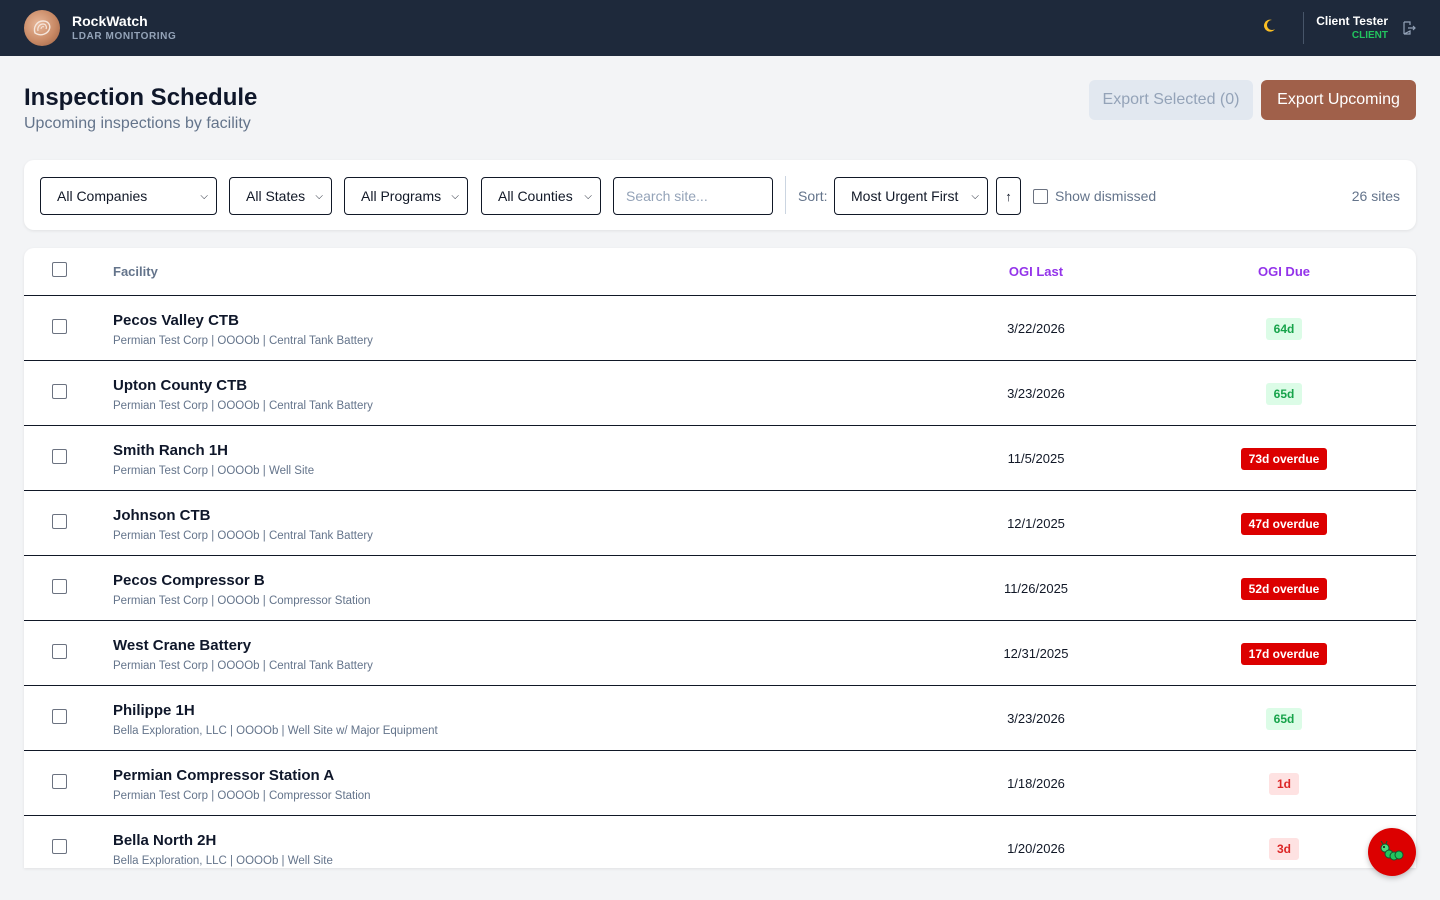 This screenshot has height=900, width=1440. What do you see at coordinates (1338, 100) in the screenshot?
I see `export-upcoming-button: Export Upcoming` at bounding box center [1338, 100].